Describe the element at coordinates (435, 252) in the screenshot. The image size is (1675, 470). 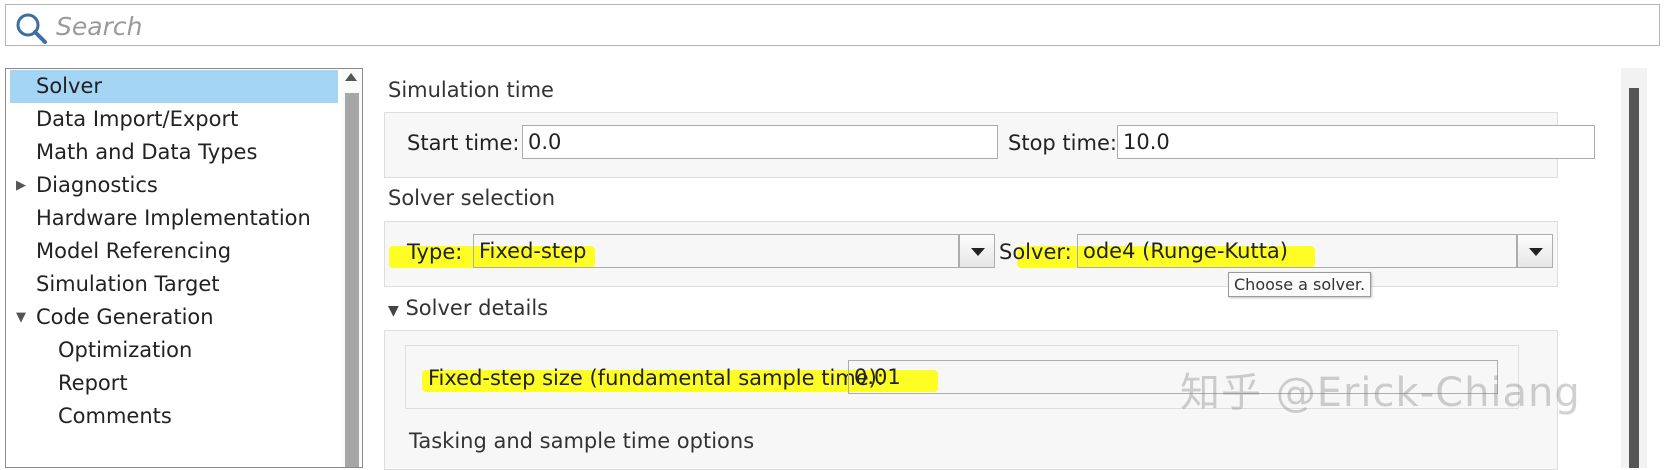
I see `type-label: Type:` at that location.